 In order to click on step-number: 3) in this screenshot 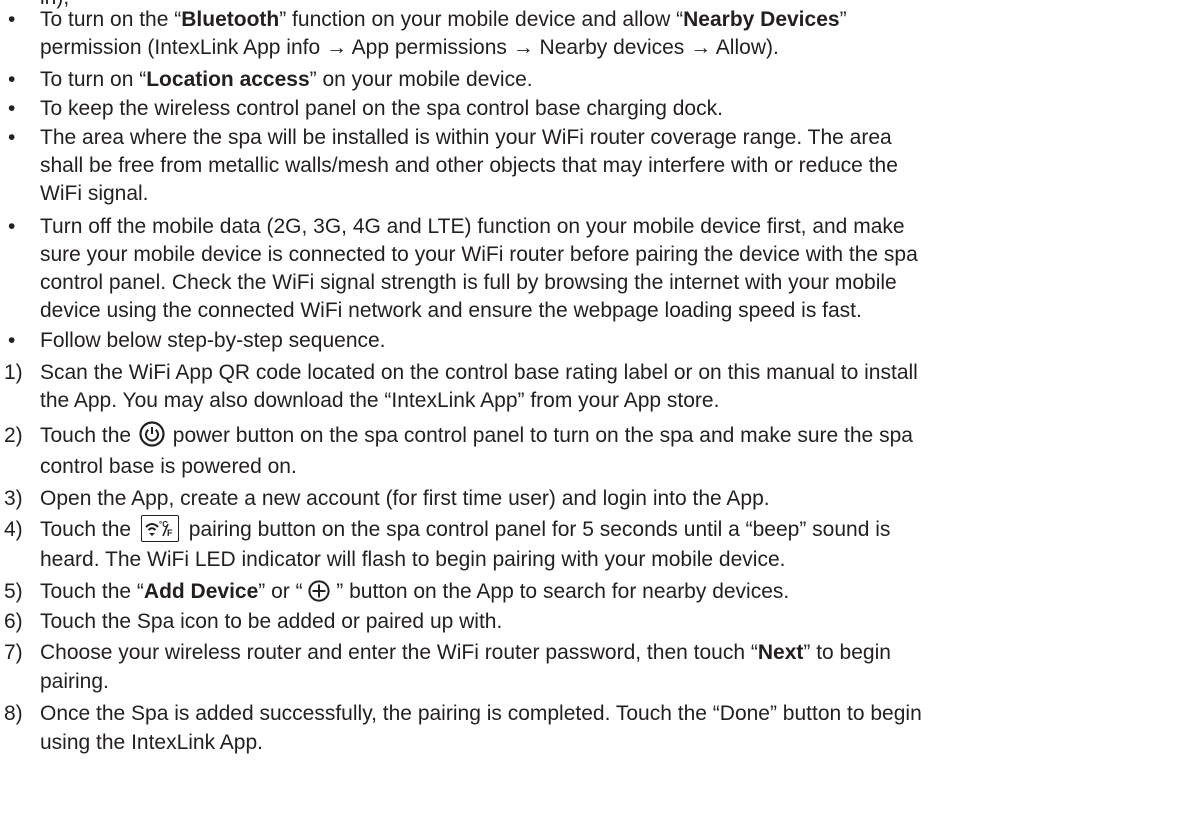, I will do `click(13, 498)`.